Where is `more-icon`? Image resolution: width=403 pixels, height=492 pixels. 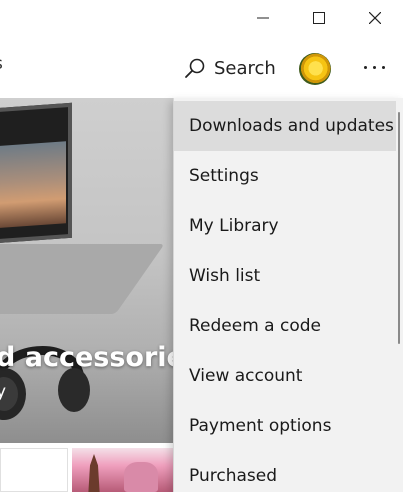 more-icon is located at coordinates (374, 67).